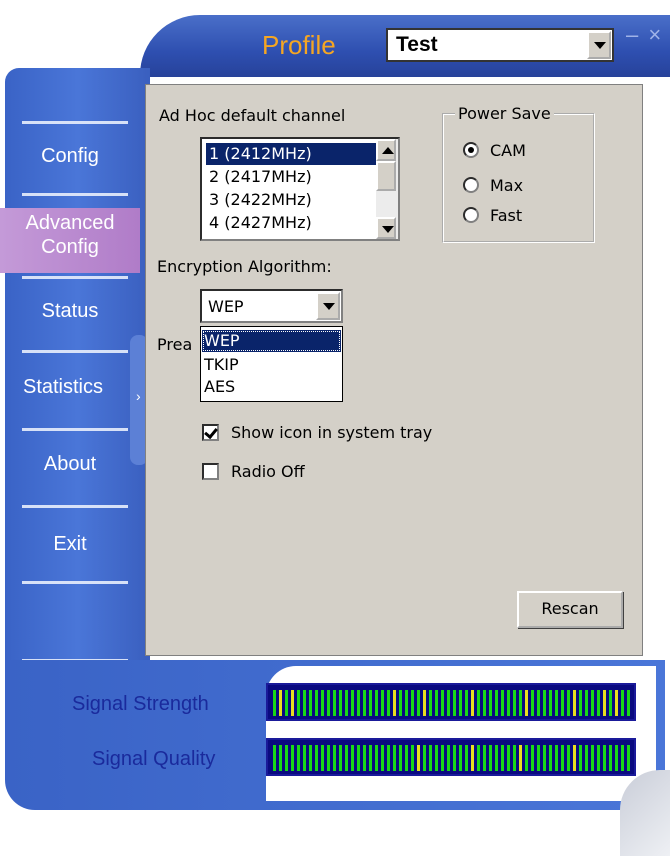 This screenshot has width=670, height=856. What do you see at coordinates (471, 150) in the screenshot?
I see `radio-cam` at bounding box center [471, 150].